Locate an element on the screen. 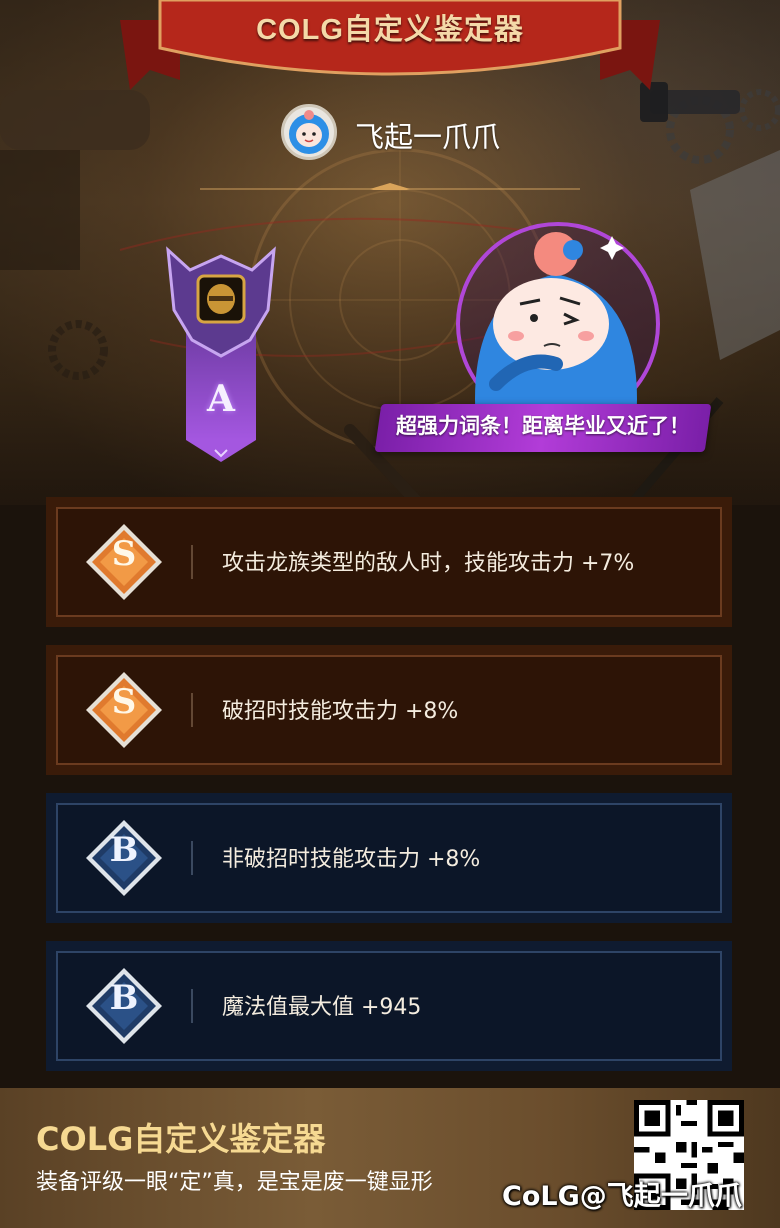  helmet-badge-icon is located at coordinates (221, 299).